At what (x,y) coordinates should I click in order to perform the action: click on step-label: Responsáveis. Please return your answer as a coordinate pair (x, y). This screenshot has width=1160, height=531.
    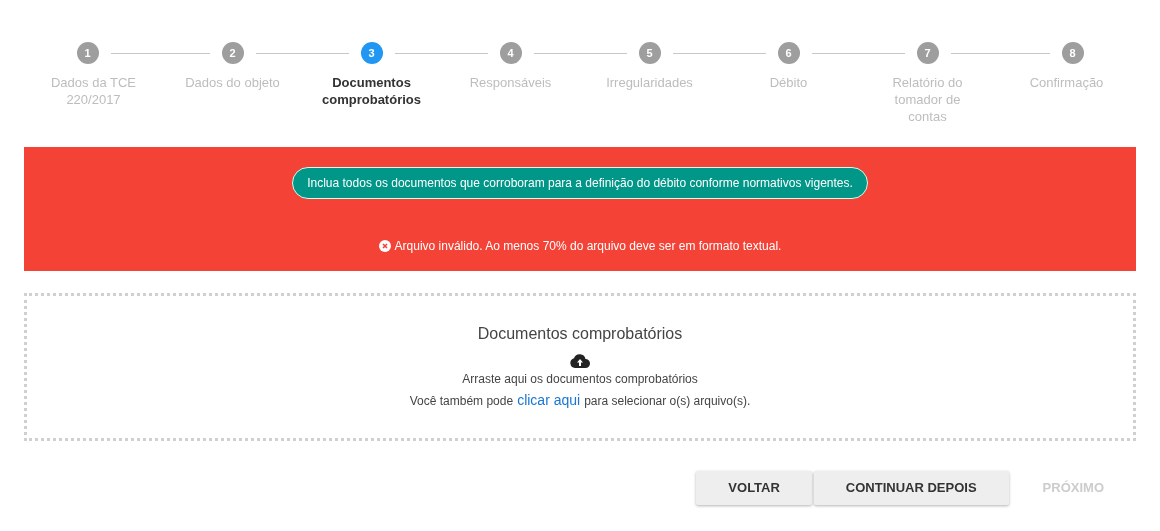
    Looking at the image, I should click on (510, 82).